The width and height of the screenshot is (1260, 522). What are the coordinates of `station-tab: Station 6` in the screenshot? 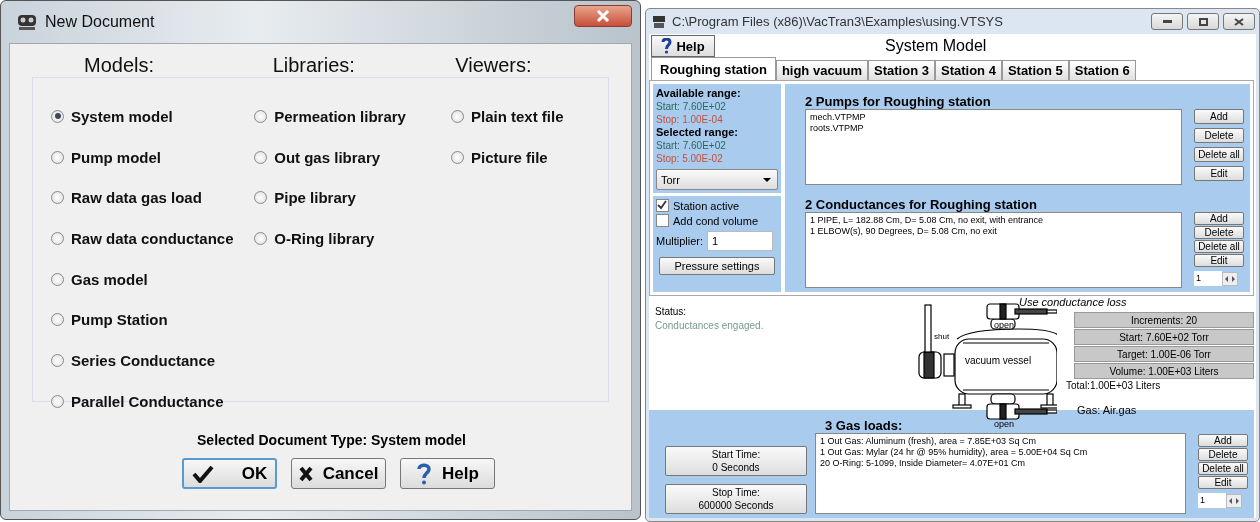 It's located at (1102, 70).